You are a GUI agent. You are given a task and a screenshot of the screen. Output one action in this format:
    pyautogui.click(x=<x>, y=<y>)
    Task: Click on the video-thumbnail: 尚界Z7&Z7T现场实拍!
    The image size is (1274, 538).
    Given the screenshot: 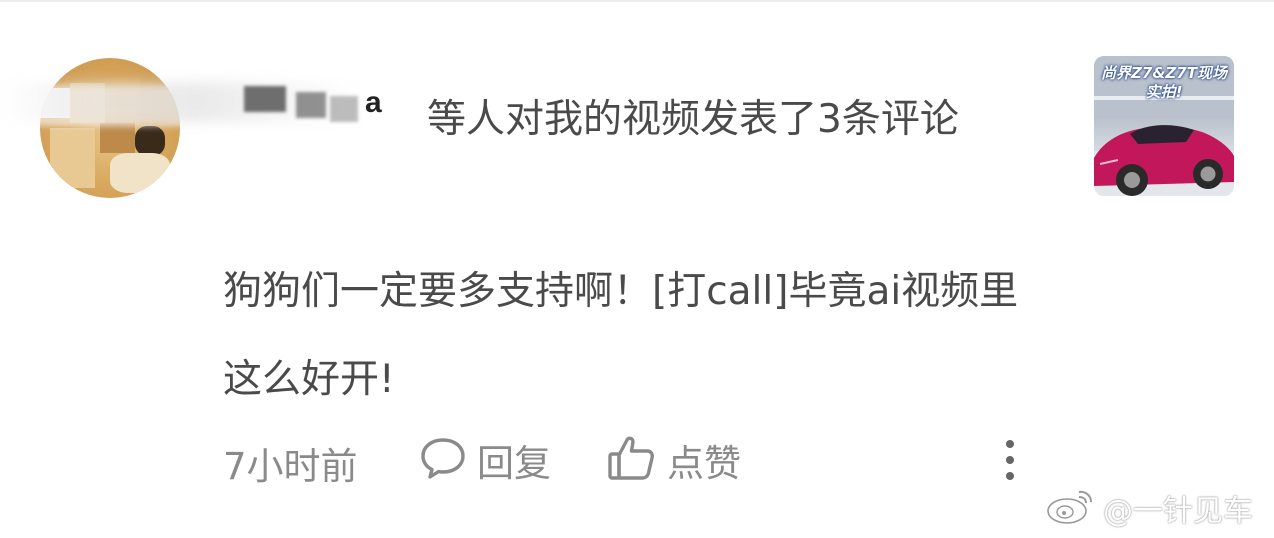 What is the action you would take?
    pyautogui.click(x=1164, y=126)
    